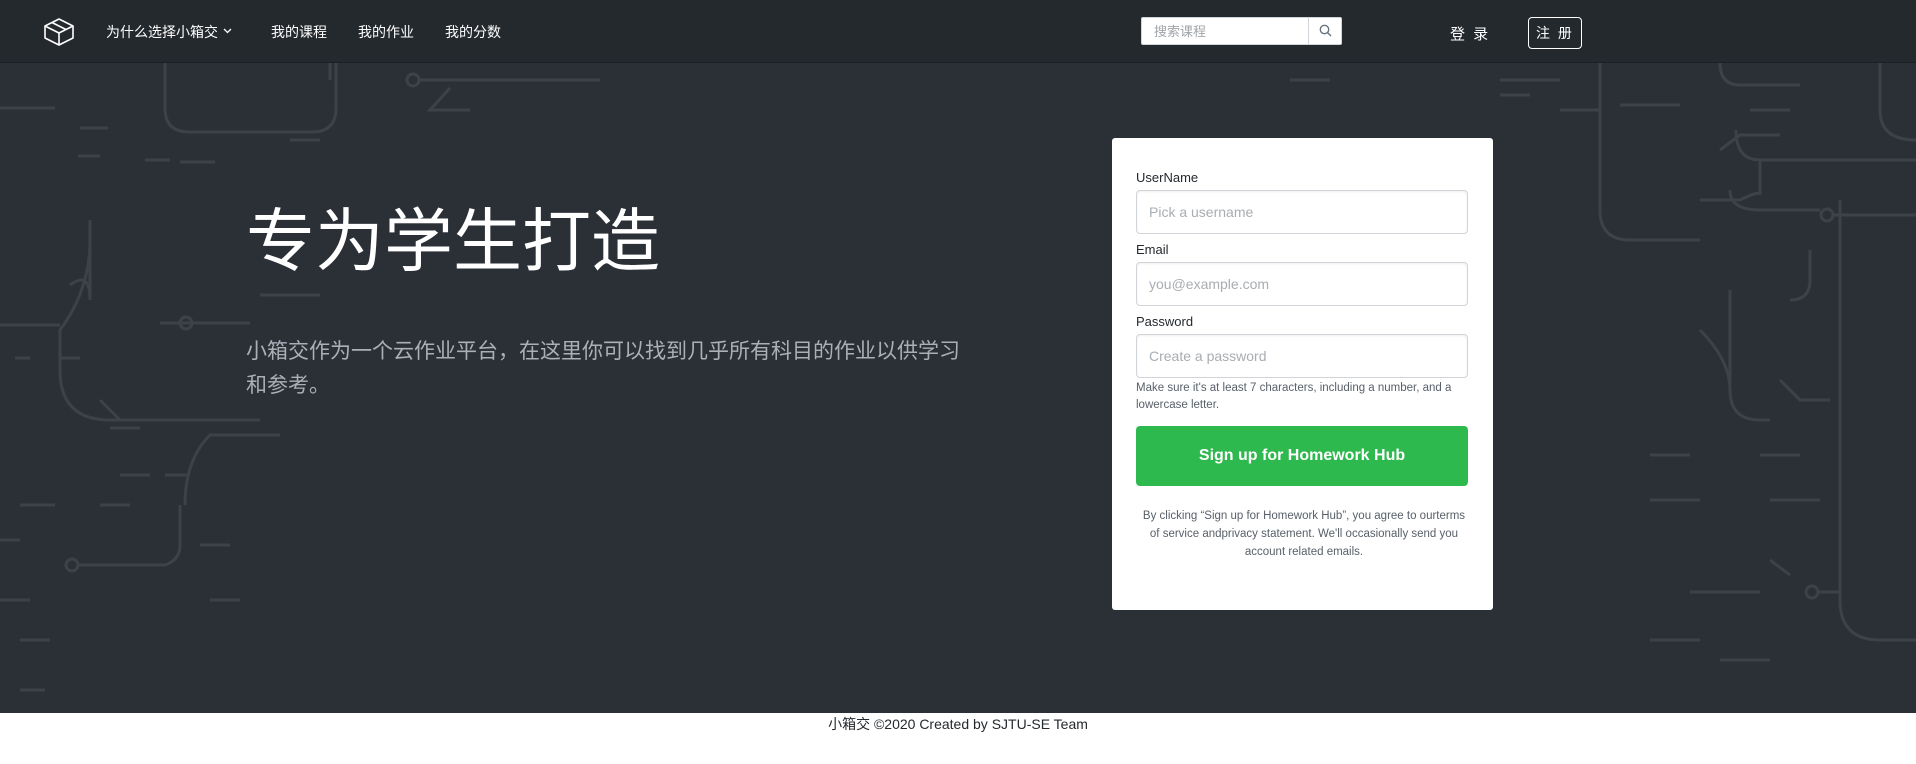  What do you see at coordinates (1302, 356) in the screenshot?
I see `password-field` at bounding box center [1302, 356].